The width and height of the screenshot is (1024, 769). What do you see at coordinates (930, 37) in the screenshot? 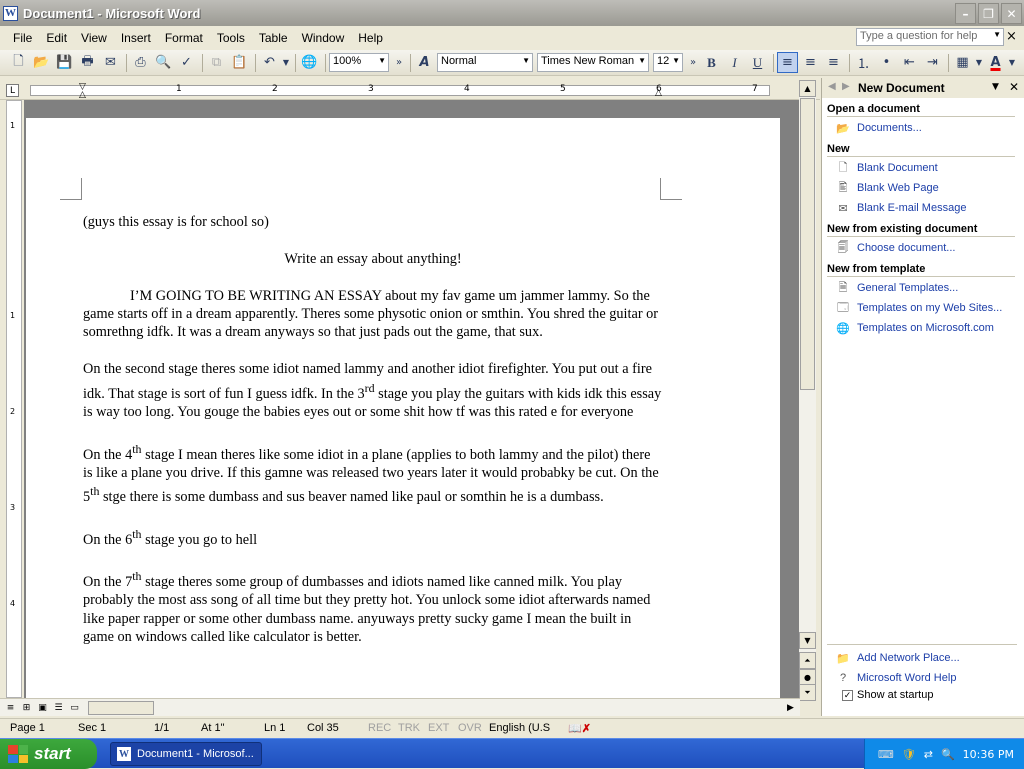
I see `help-search-input: Type a question for help ▼` at bounding box center [930, 37].